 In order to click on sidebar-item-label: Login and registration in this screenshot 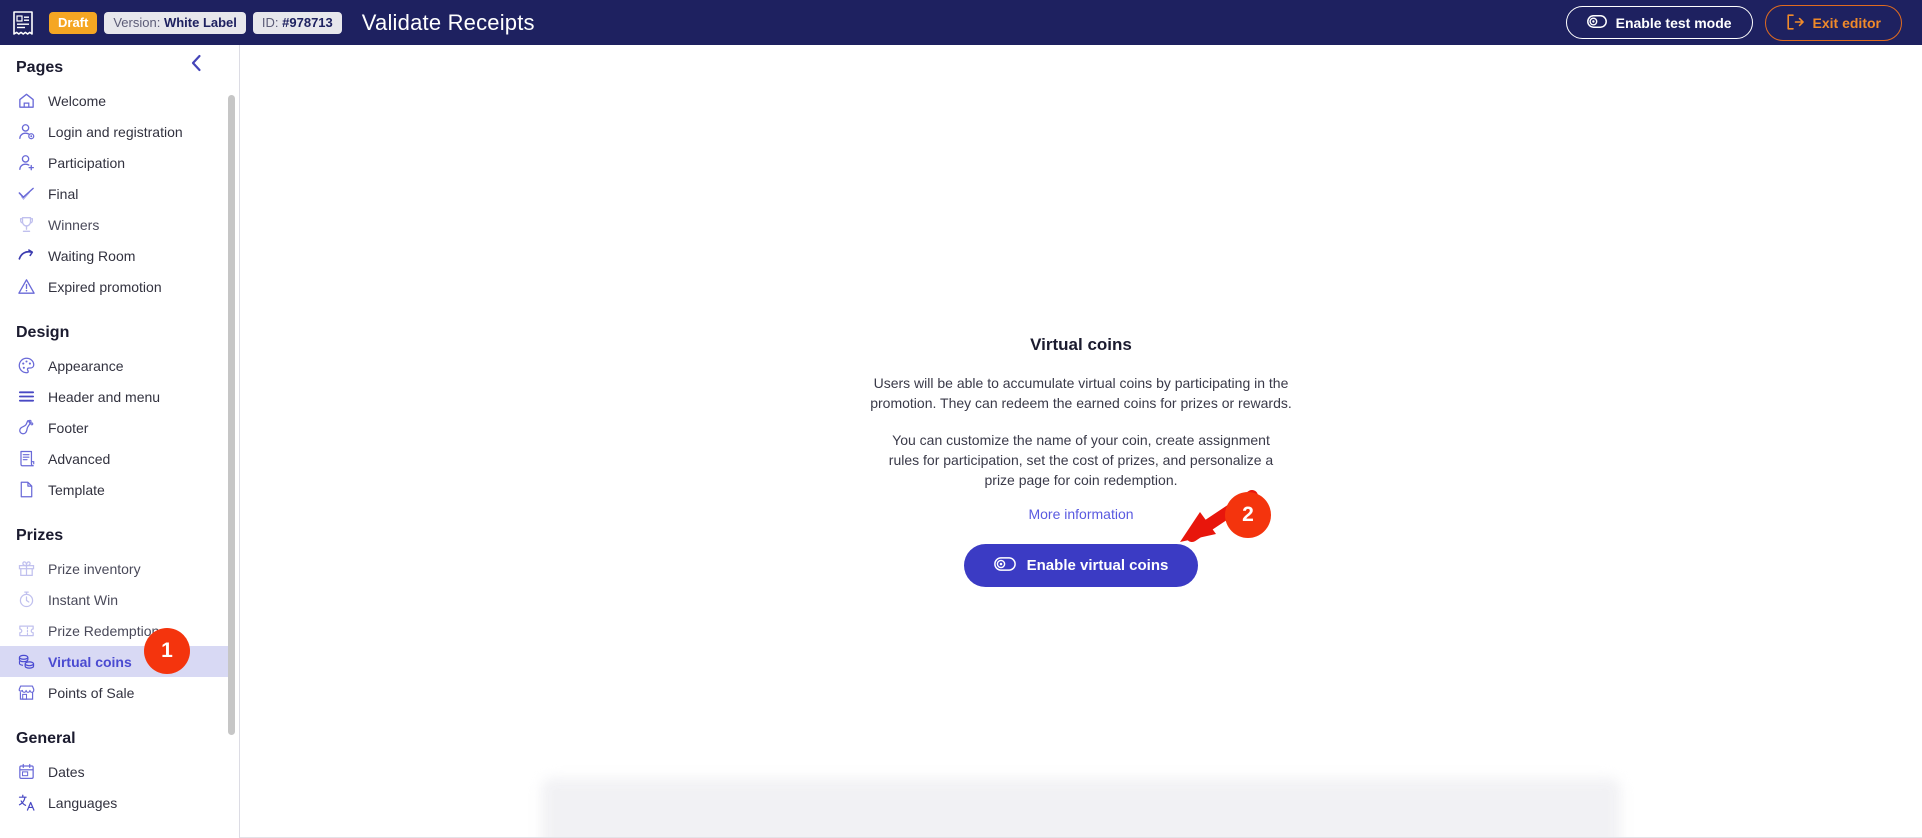, I will do `click(115, 131)`.